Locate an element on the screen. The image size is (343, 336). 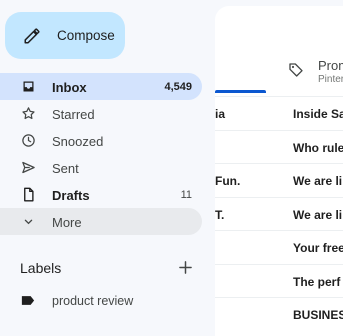
sidebar-item-snoozed: Snoozed is located at coordinates (101, 140).